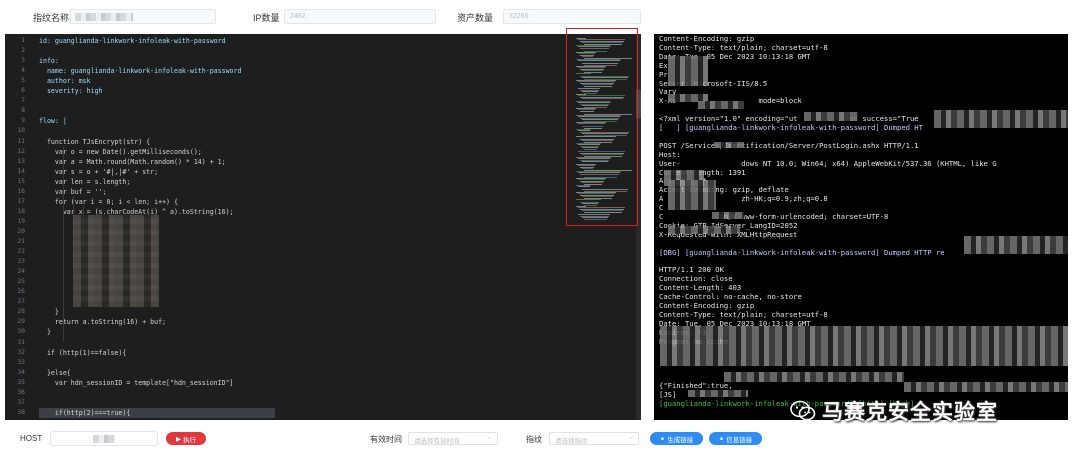 This screenshot has width=1080, height=460. Describe the element at coordinates (21, 181) in the screenshot. I see `line-number: 15` at that location.